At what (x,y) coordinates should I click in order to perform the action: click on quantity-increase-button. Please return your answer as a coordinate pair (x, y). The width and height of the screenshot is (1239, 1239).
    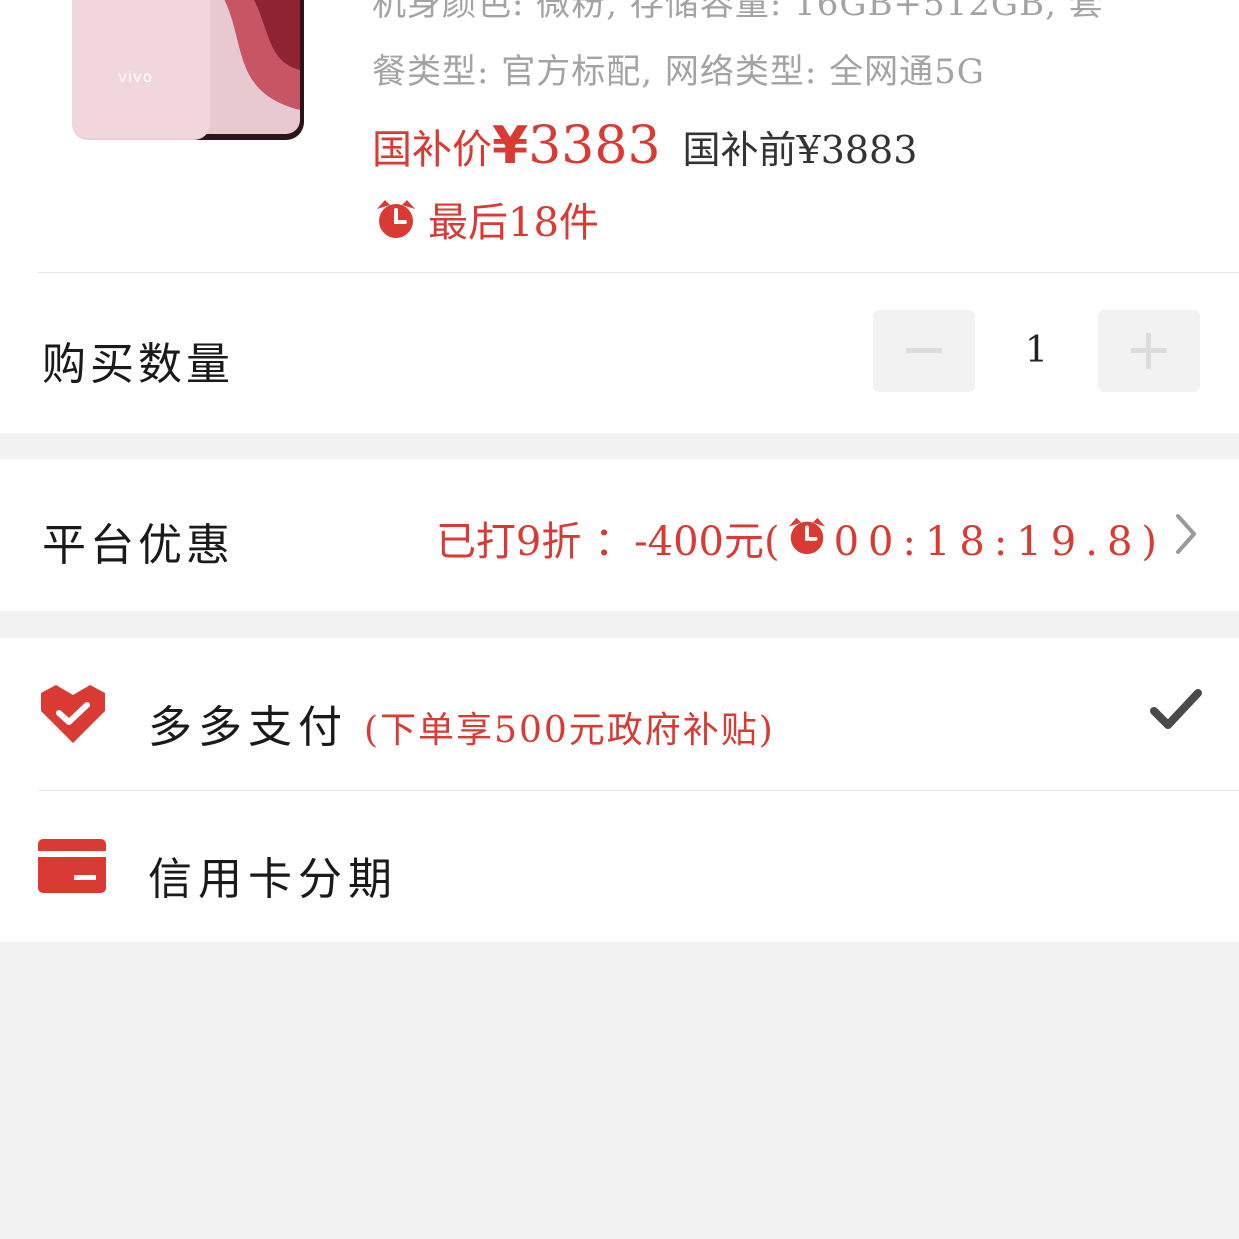
    Looking at the image, I should click on (1149, 351).